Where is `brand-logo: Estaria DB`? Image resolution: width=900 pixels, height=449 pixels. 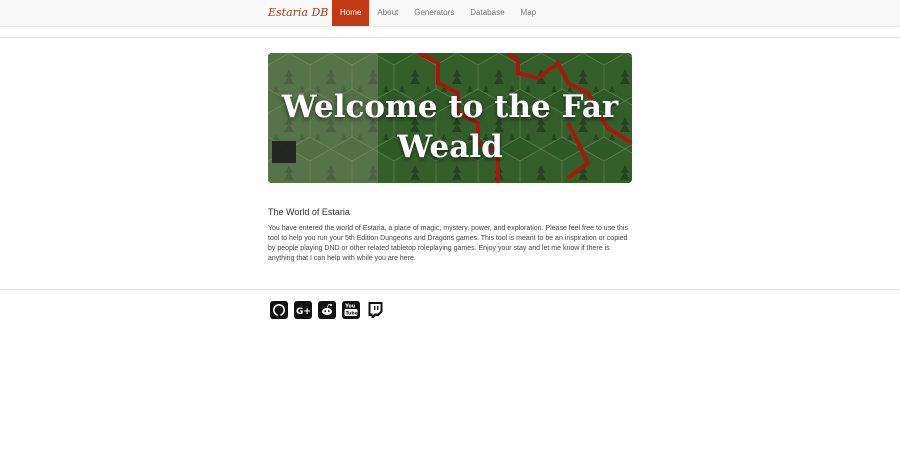 brand-logo: Estaria DB is located at coordinates (298, 13).